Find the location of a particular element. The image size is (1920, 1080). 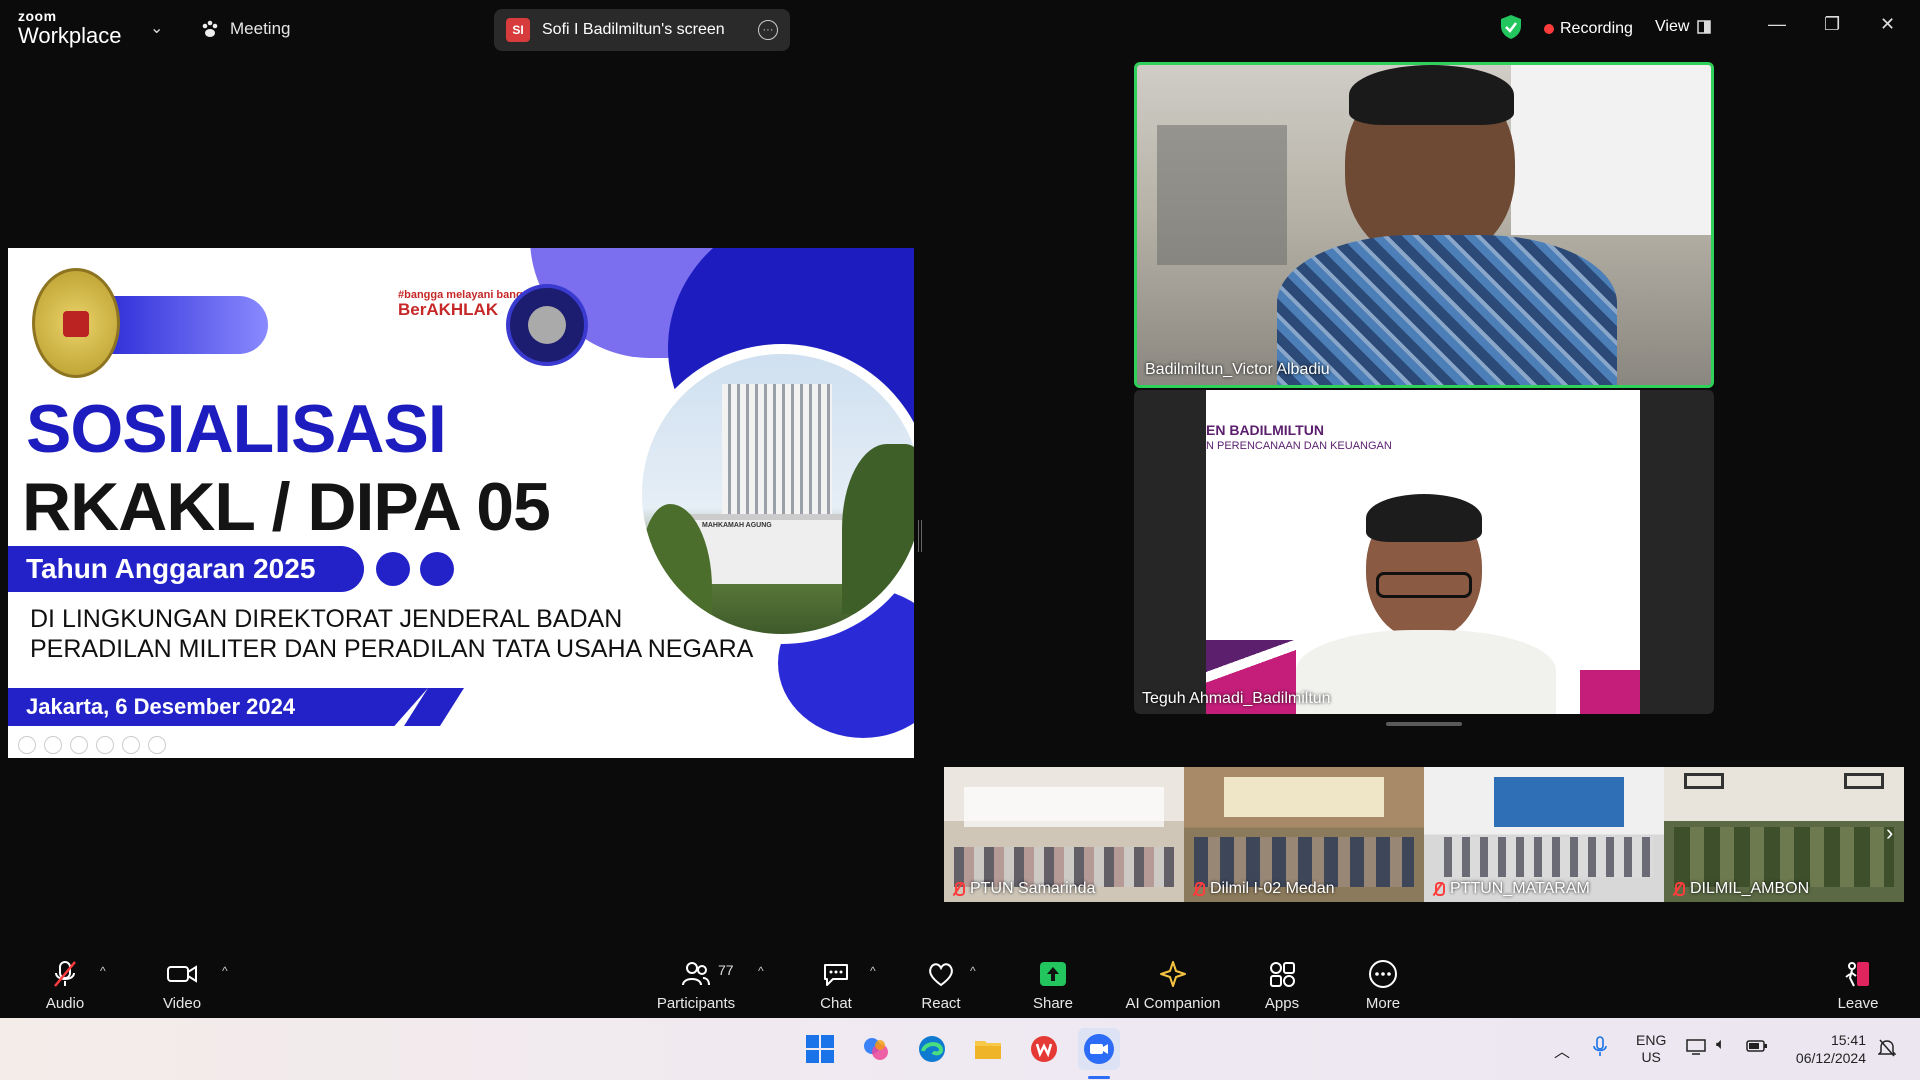

volume-icon: 🔈︎ is located at coordinates (1721, 1045).